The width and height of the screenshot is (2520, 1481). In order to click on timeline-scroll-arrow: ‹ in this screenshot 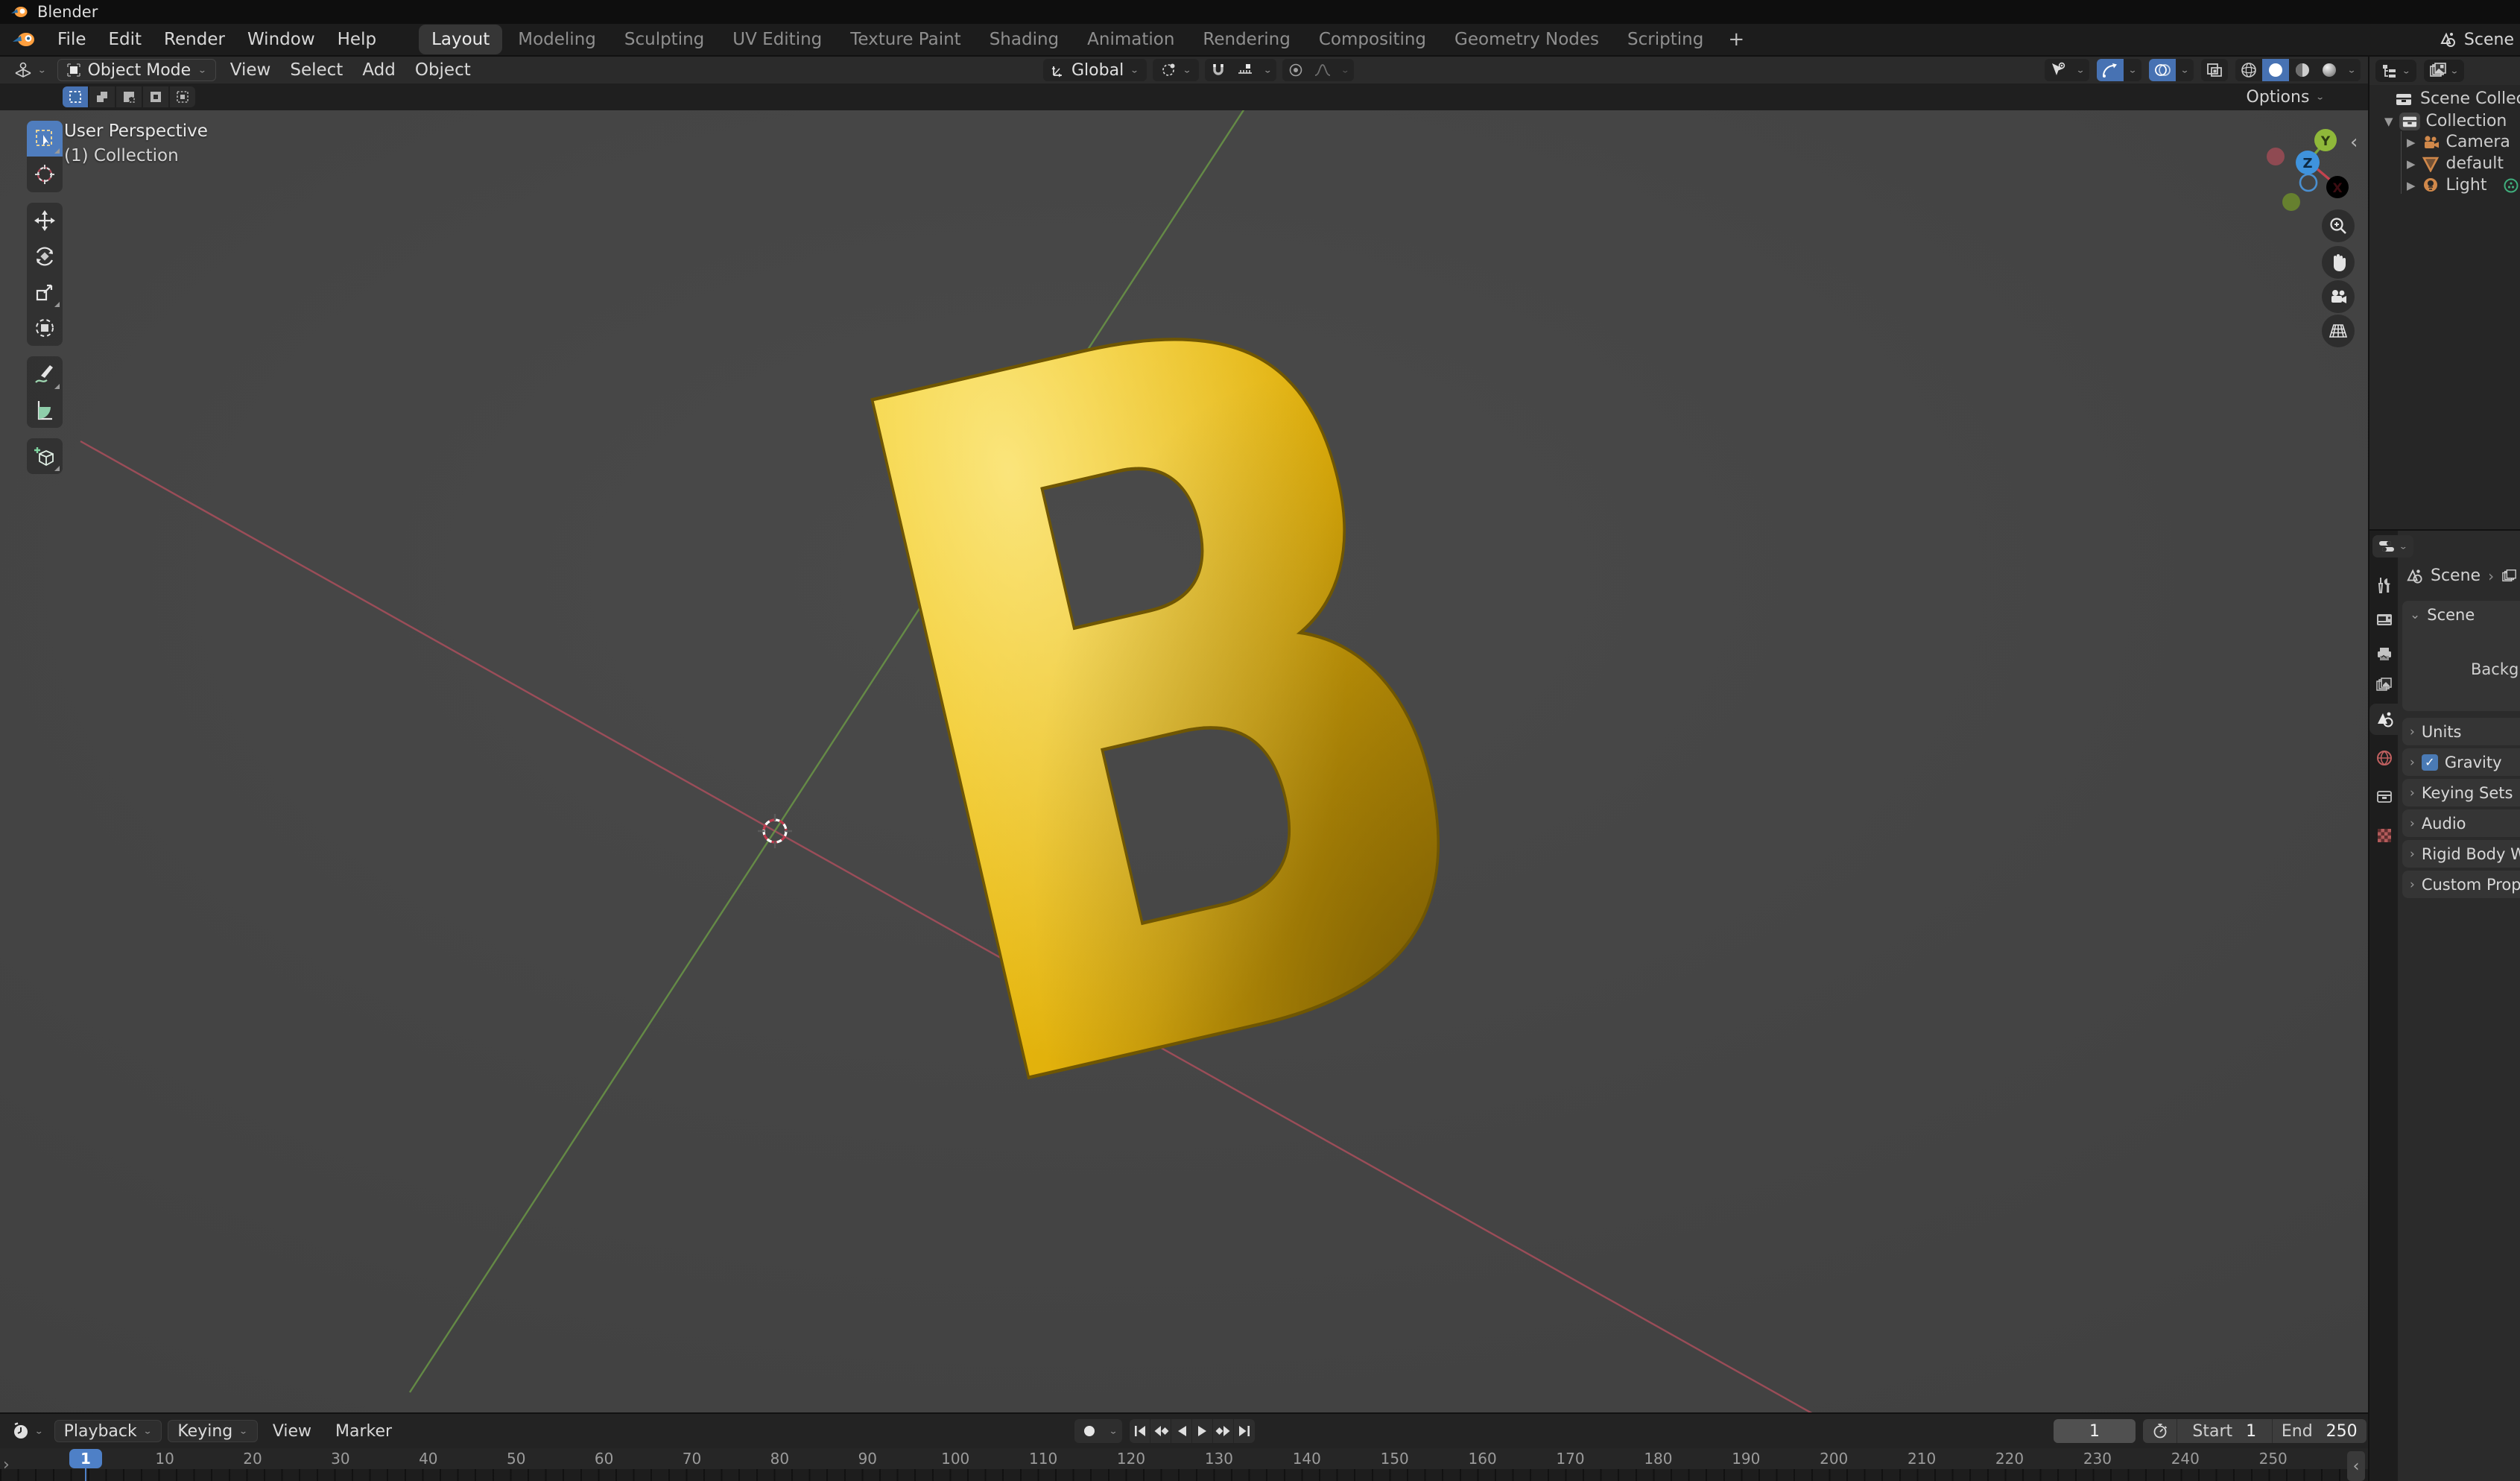, I will do `click(2356, 1466)`.